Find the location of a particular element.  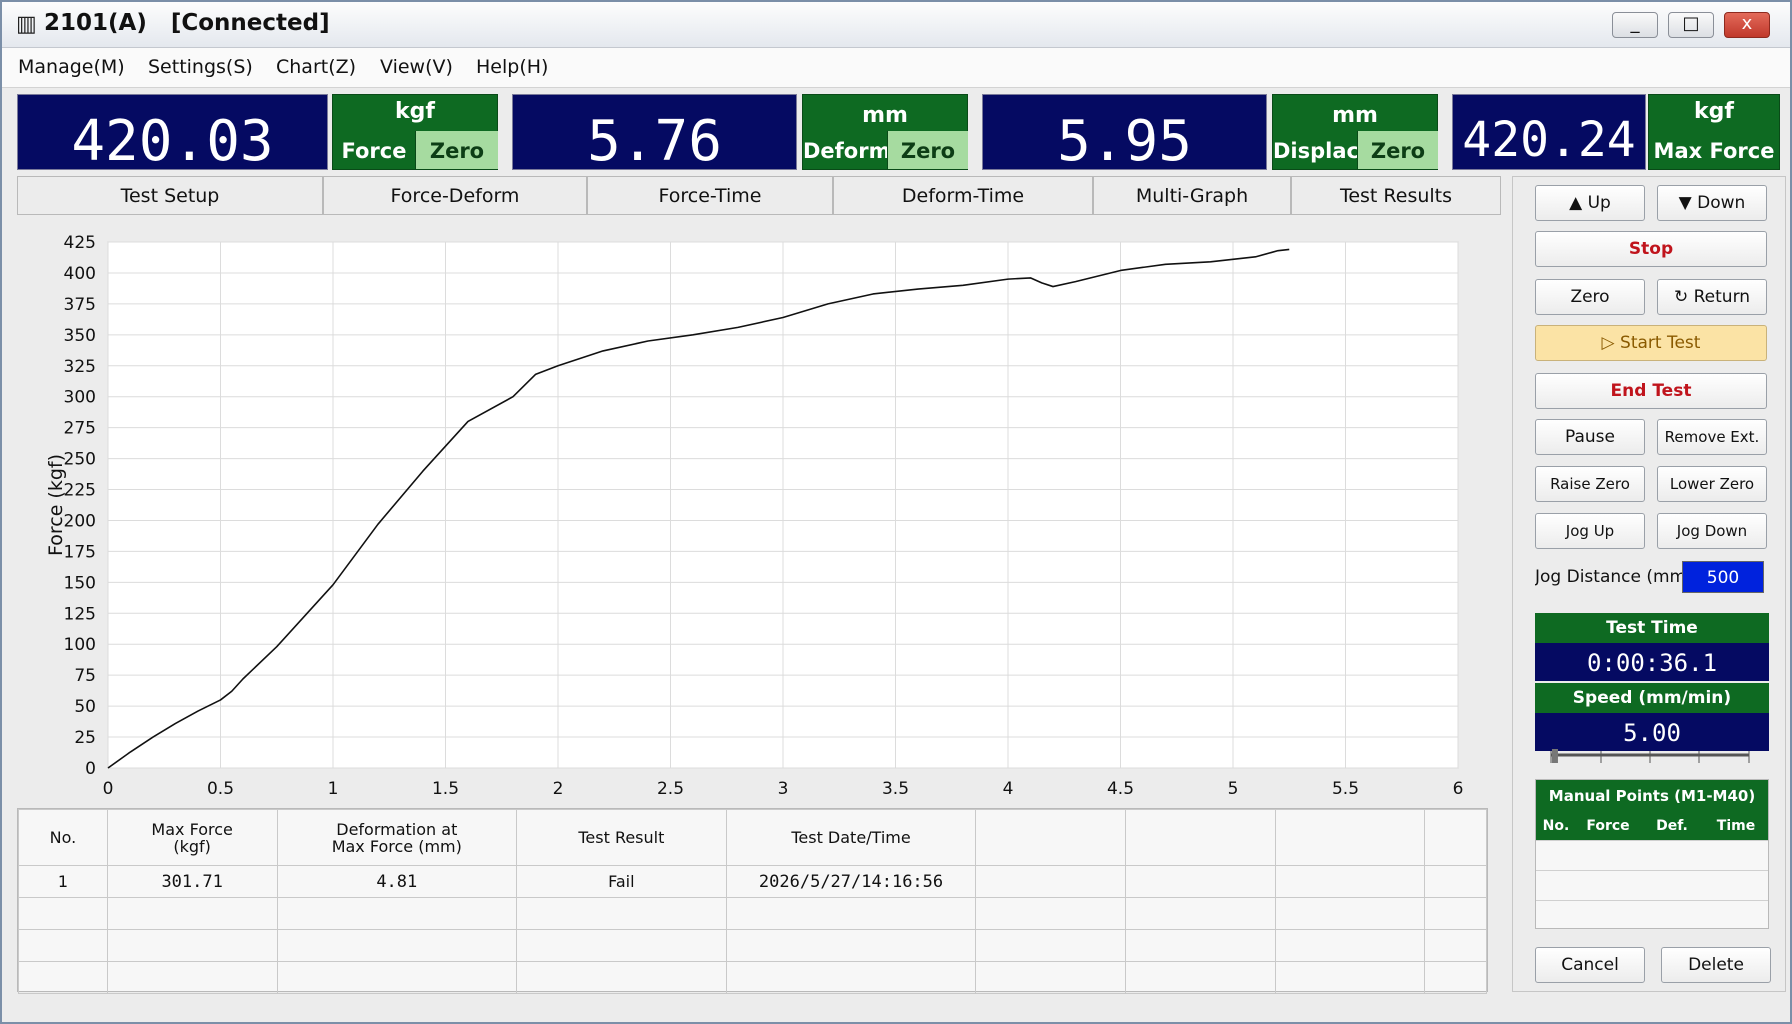

menu-chart: Chart(Z) is located at coordinates (316, 67).